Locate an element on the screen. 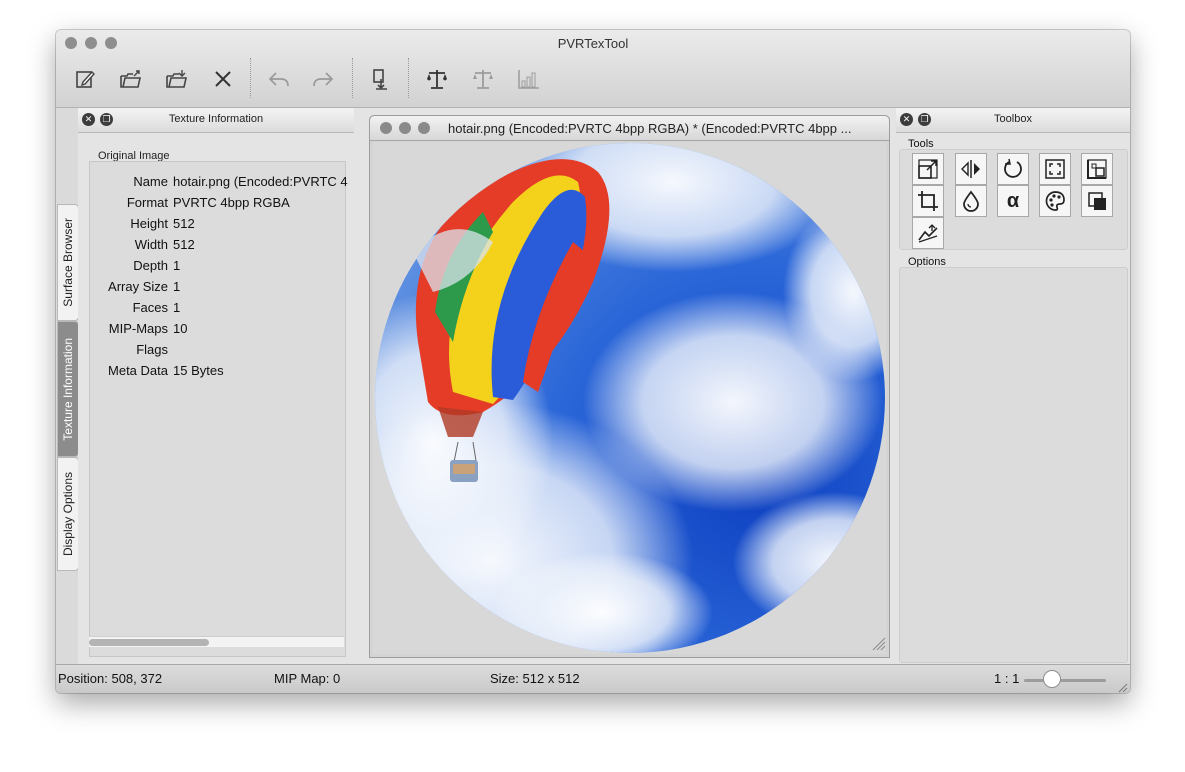 The height and width of the screenshot is (772, 1185). encode-button is located at coordinates (381, 79).